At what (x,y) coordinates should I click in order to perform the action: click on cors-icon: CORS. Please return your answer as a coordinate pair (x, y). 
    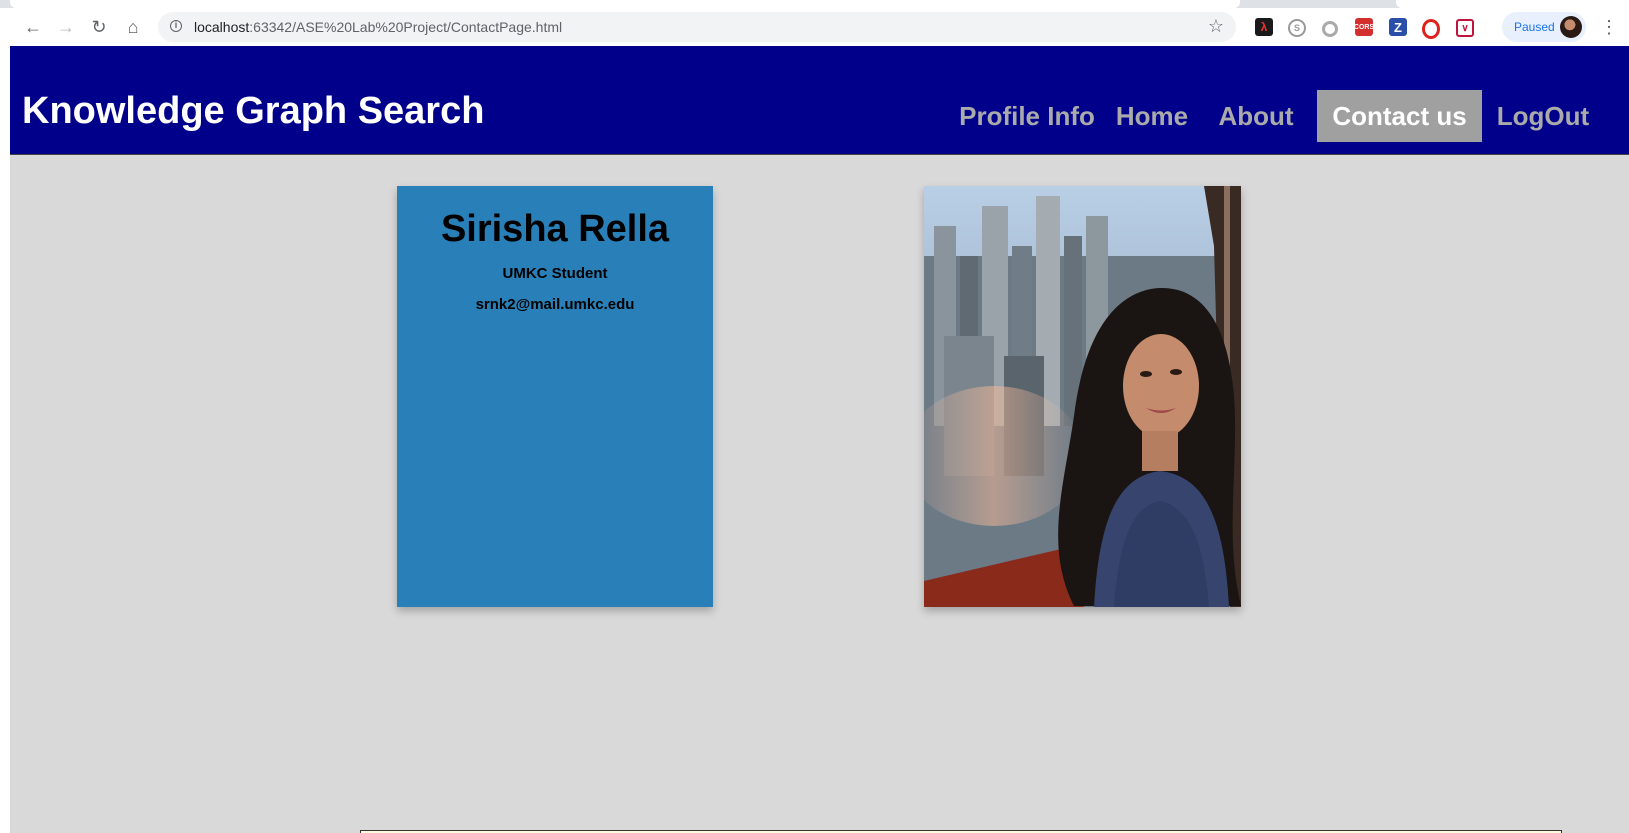
    Looking at the image, I should click on (1364, 27).